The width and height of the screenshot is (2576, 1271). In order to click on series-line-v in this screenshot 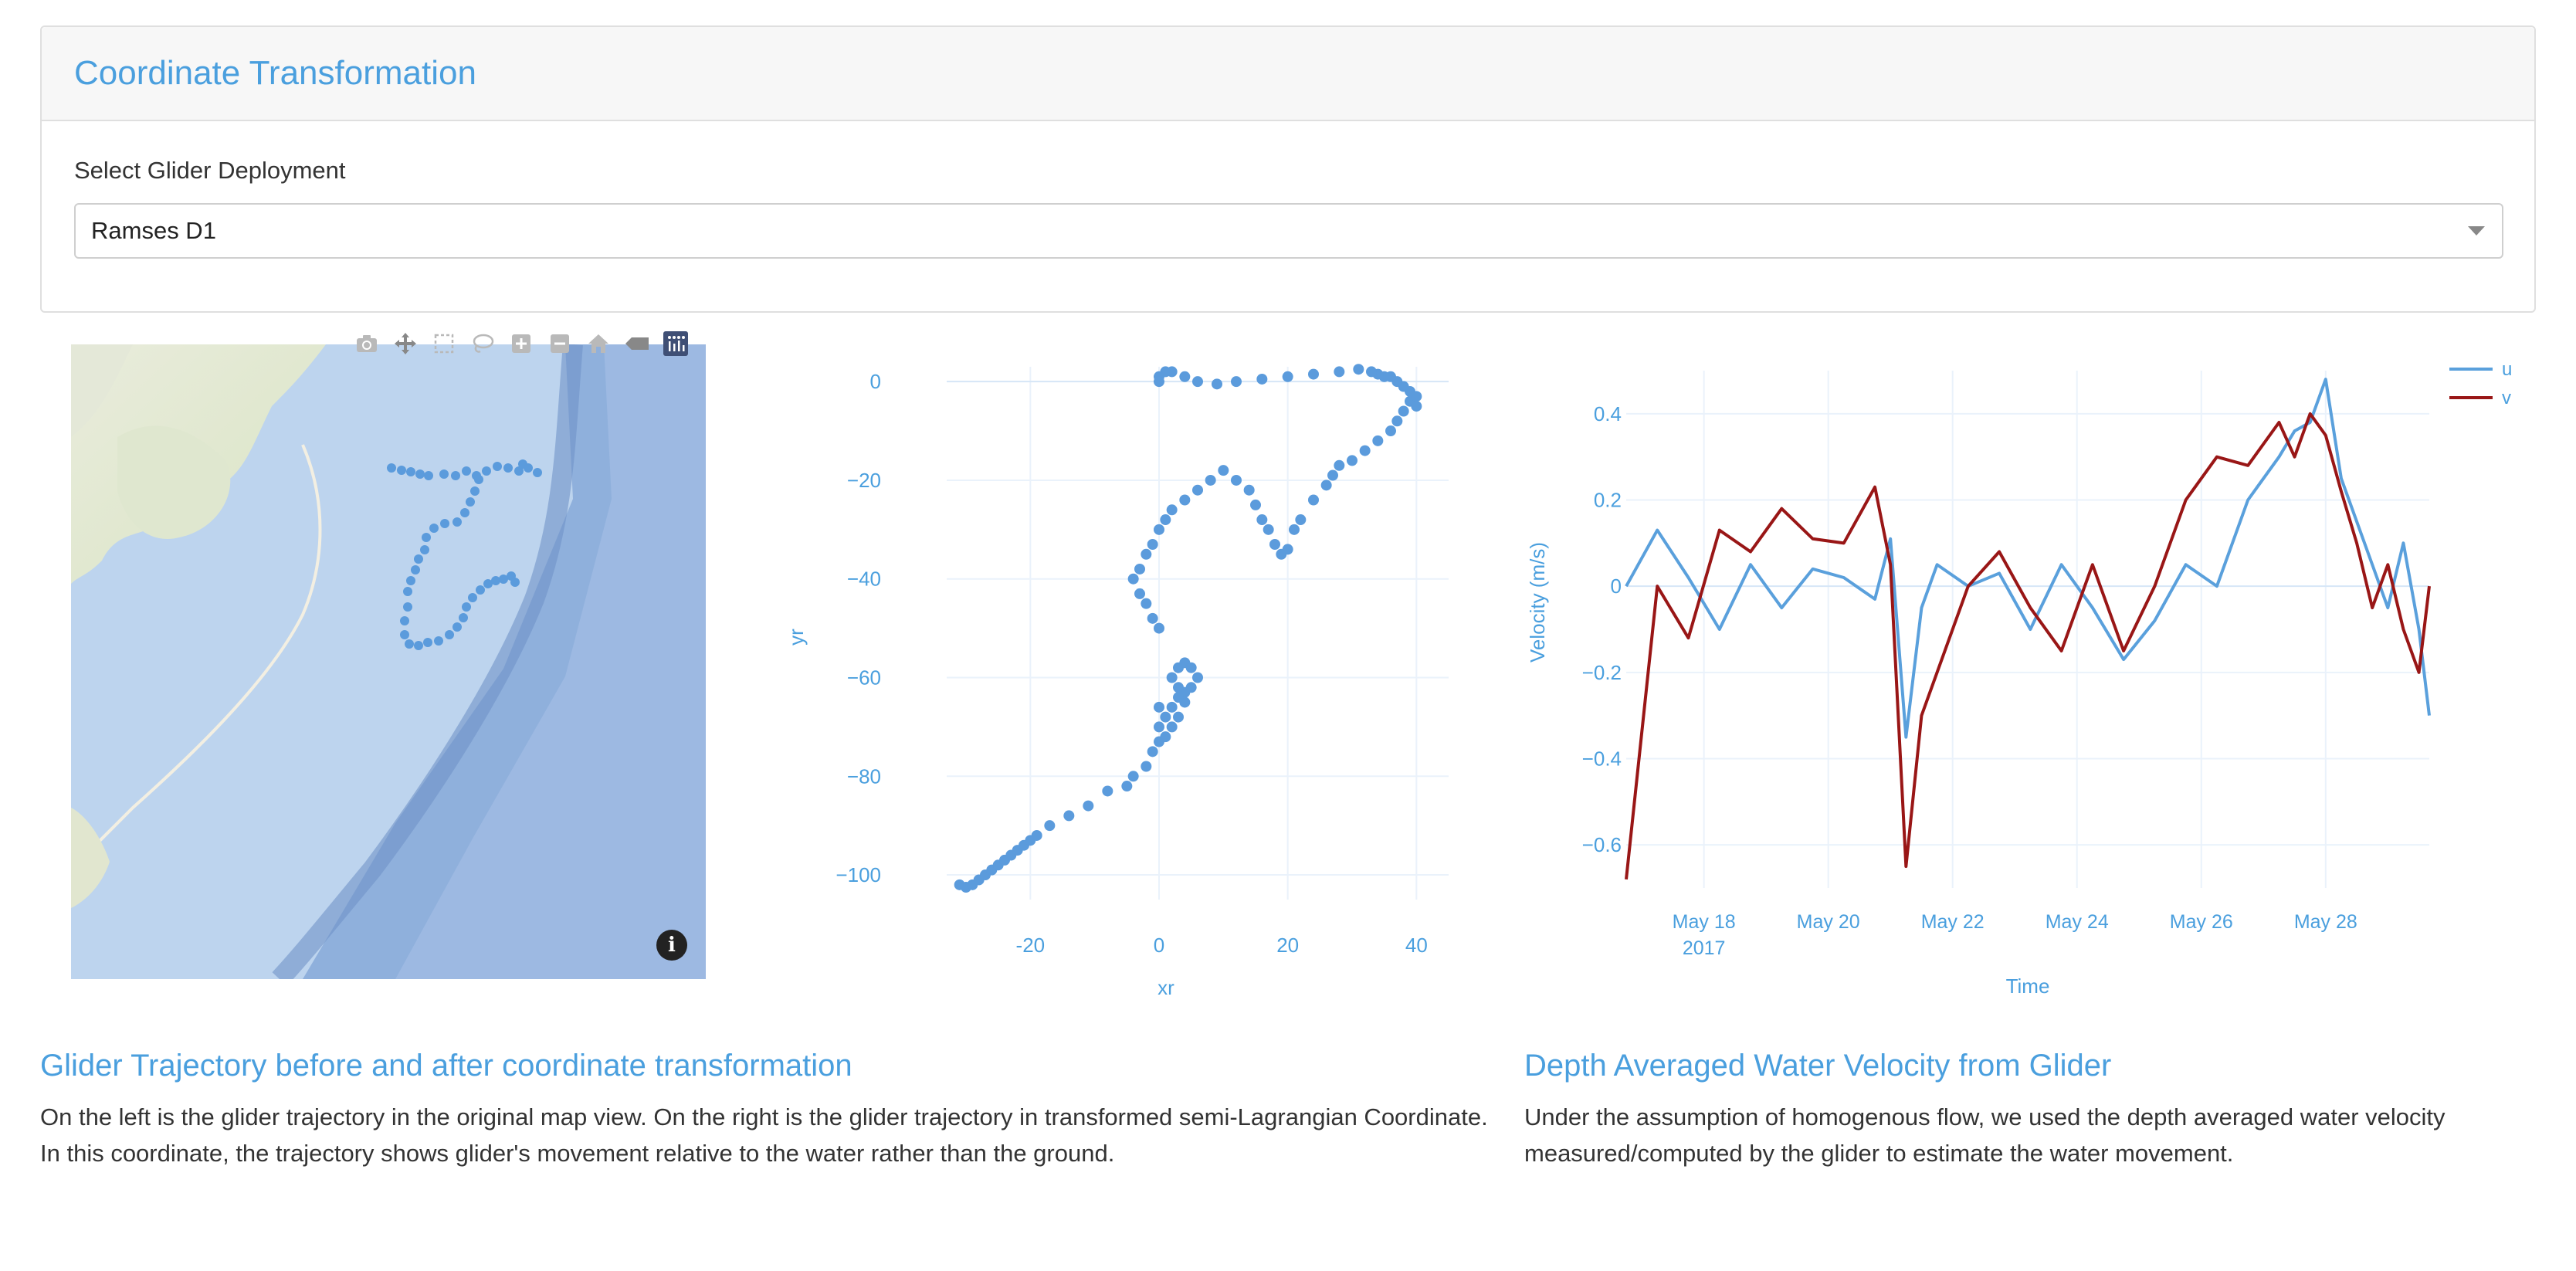, I will do `click(2028, 646)`.